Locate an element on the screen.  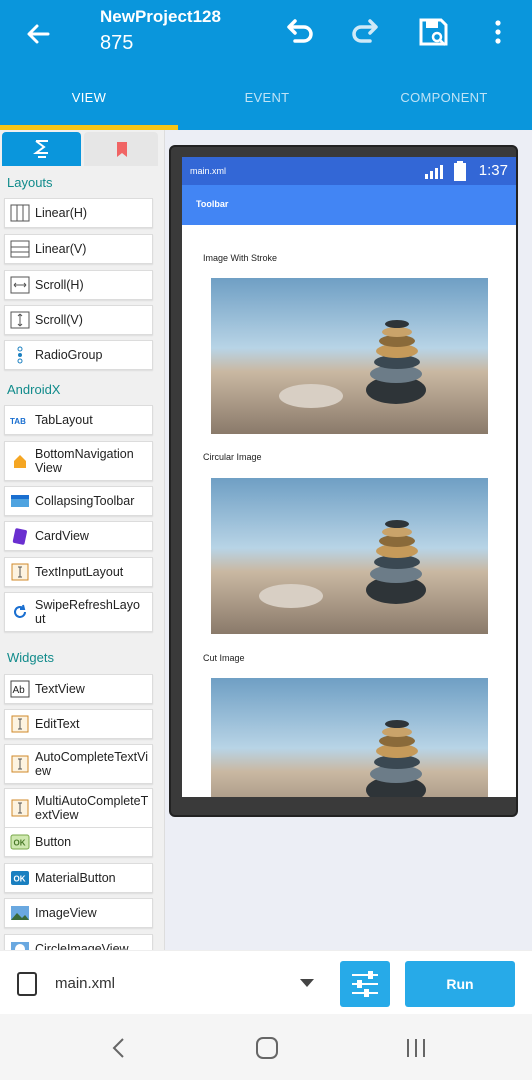
palette-item-radiogroup: RadioGroup is located at coordinates (78, 355).